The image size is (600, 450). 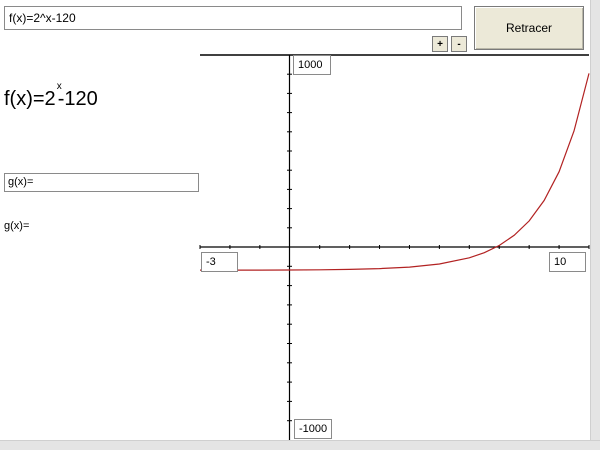 I want to click on y-min-field: -1000, so click(x=313, y=429).